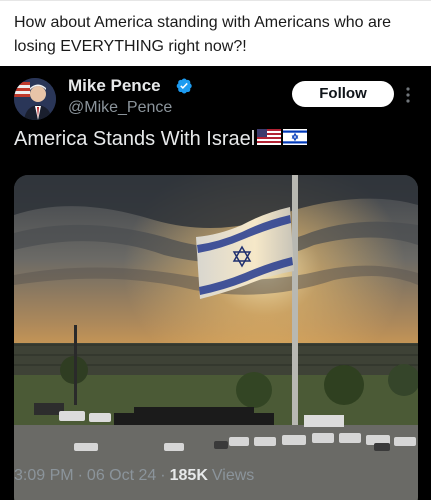 The image size is (431, 500). I want to click on israel-flag-icon, so click(295, 139).